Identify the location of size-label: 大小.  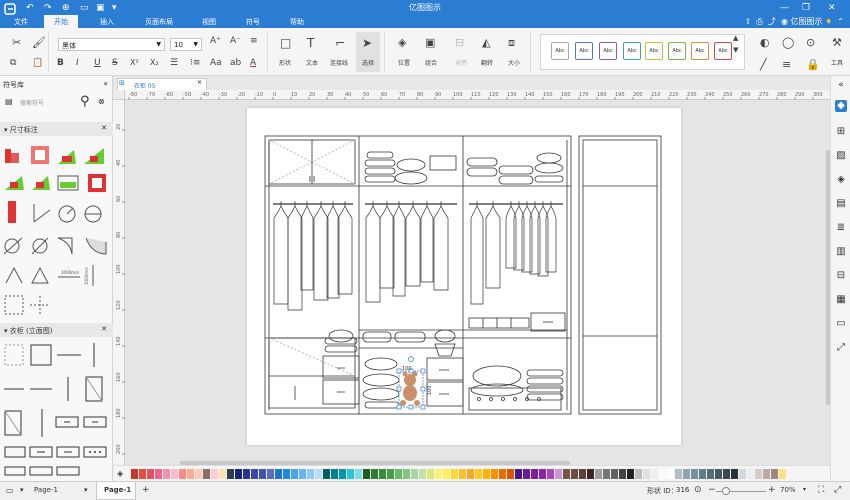
(514, 62).